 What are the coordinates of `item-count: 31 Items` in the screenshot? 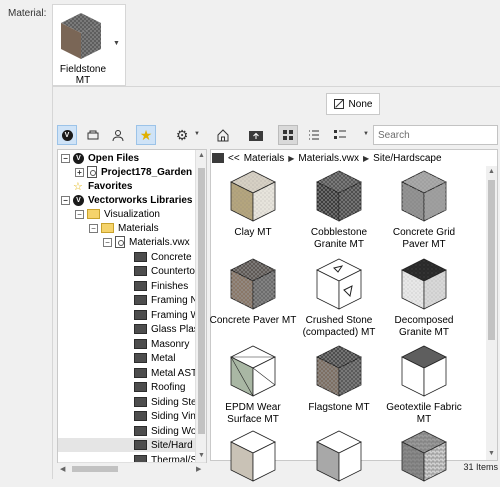 It's located at (480, 467).